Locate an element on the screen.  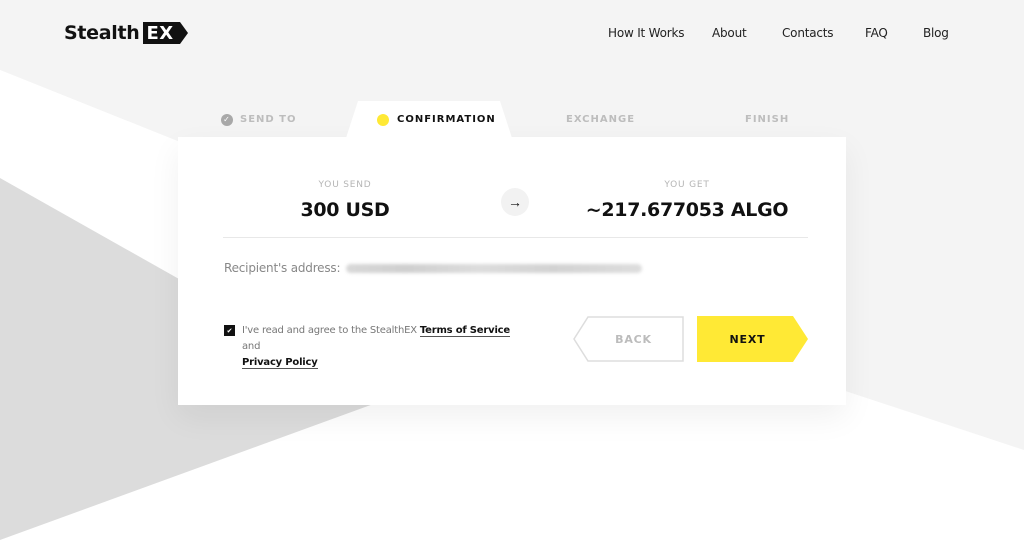
recipient-address-blurred is located at coordinates (494, 268).